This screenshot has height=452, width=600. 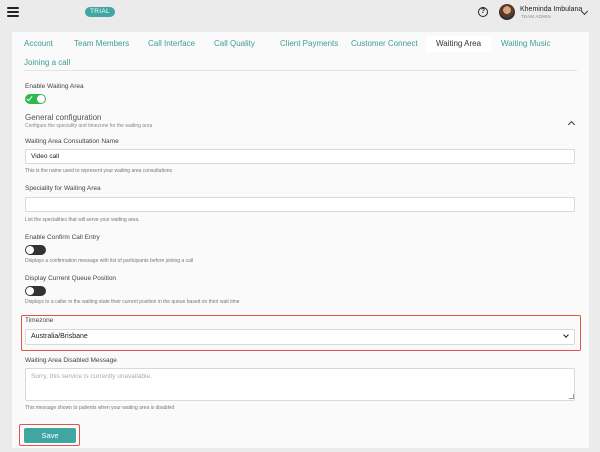 I want to click on user-role: TEAM ADMIN, so click(x=536, y=16).